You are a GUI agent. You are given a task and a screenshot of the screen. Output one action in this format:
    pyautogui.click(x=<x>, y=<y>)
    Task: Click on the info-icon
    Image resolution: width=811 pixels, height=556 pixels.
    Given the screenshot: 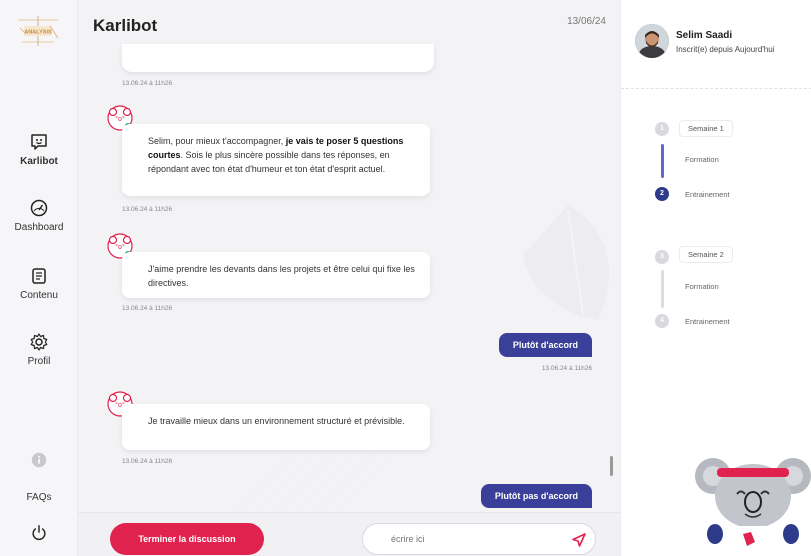 What is the action you would take?
    pyautogui.click(x=39, y=460)
    